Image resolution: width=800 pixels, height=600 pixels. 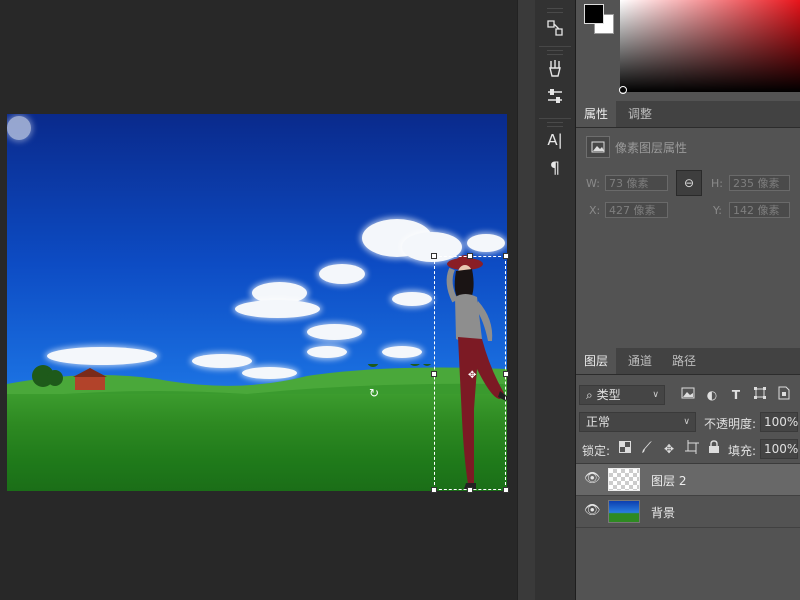 What do you see at coordinates (555, 300) in the screenshot?
I see `tool-column: A| ¶` at bounding box center [555, 300].